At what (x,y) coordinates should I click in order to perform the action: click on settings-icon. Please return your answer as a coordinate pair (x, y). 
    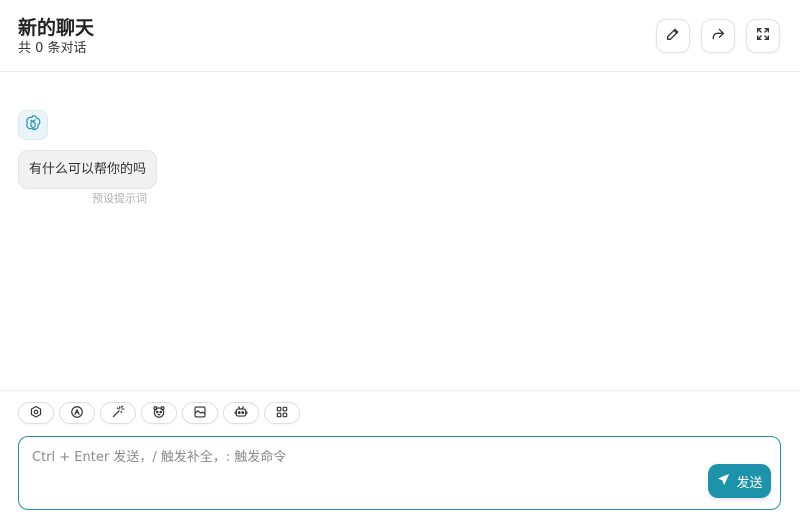
    Looking at the image, I should click on (36, 413).